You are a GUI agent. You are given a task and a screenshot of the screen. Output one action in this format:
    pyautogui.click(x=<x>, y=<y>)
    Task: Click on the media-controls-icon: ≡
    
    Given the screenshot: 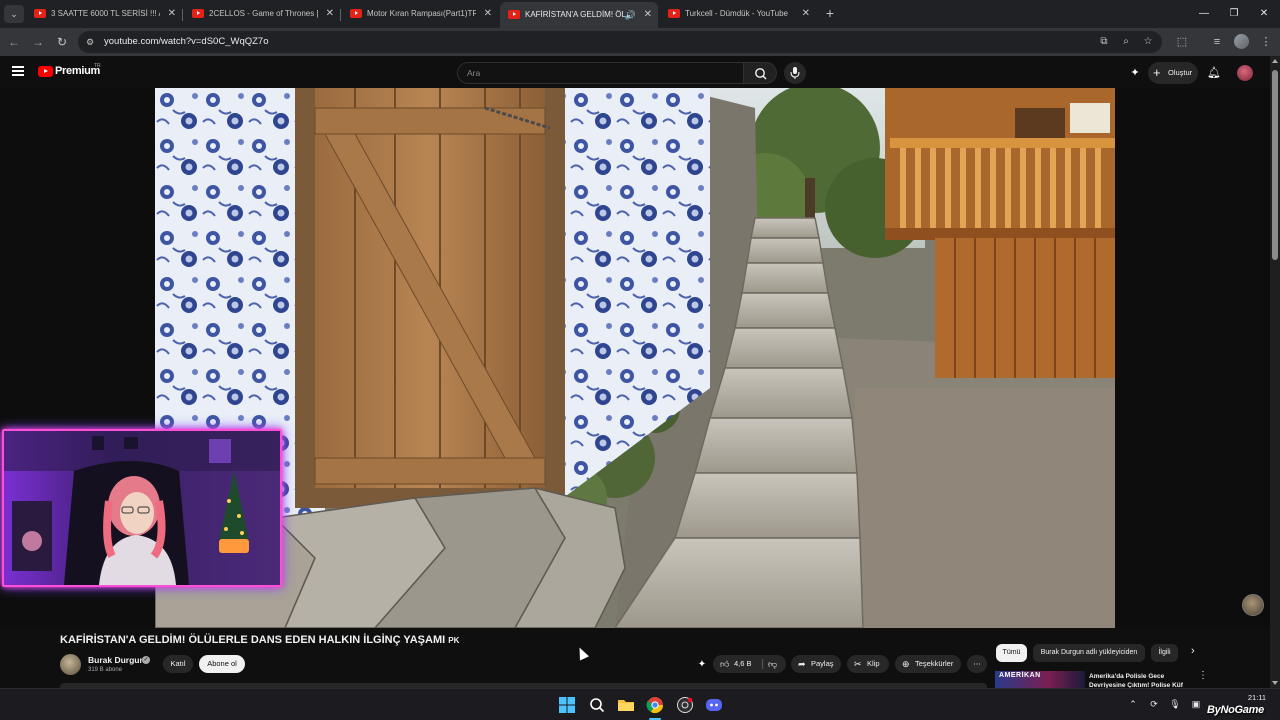 What is the action you would take?
    pyautogui.click(x=1217, y=42)
    